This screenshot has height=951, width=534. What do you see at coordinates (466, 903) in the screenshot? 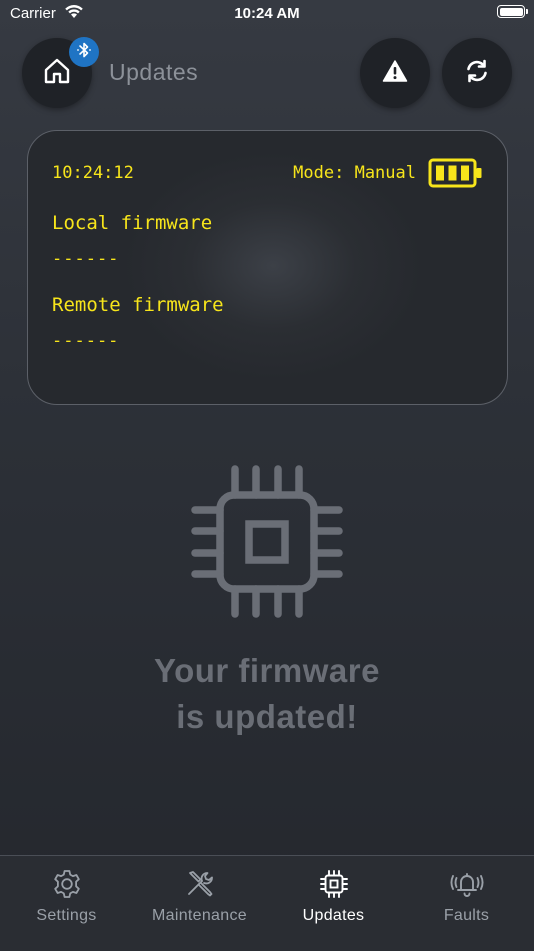
I see `tab-faults: Faults` at bounding box center [466, 903].